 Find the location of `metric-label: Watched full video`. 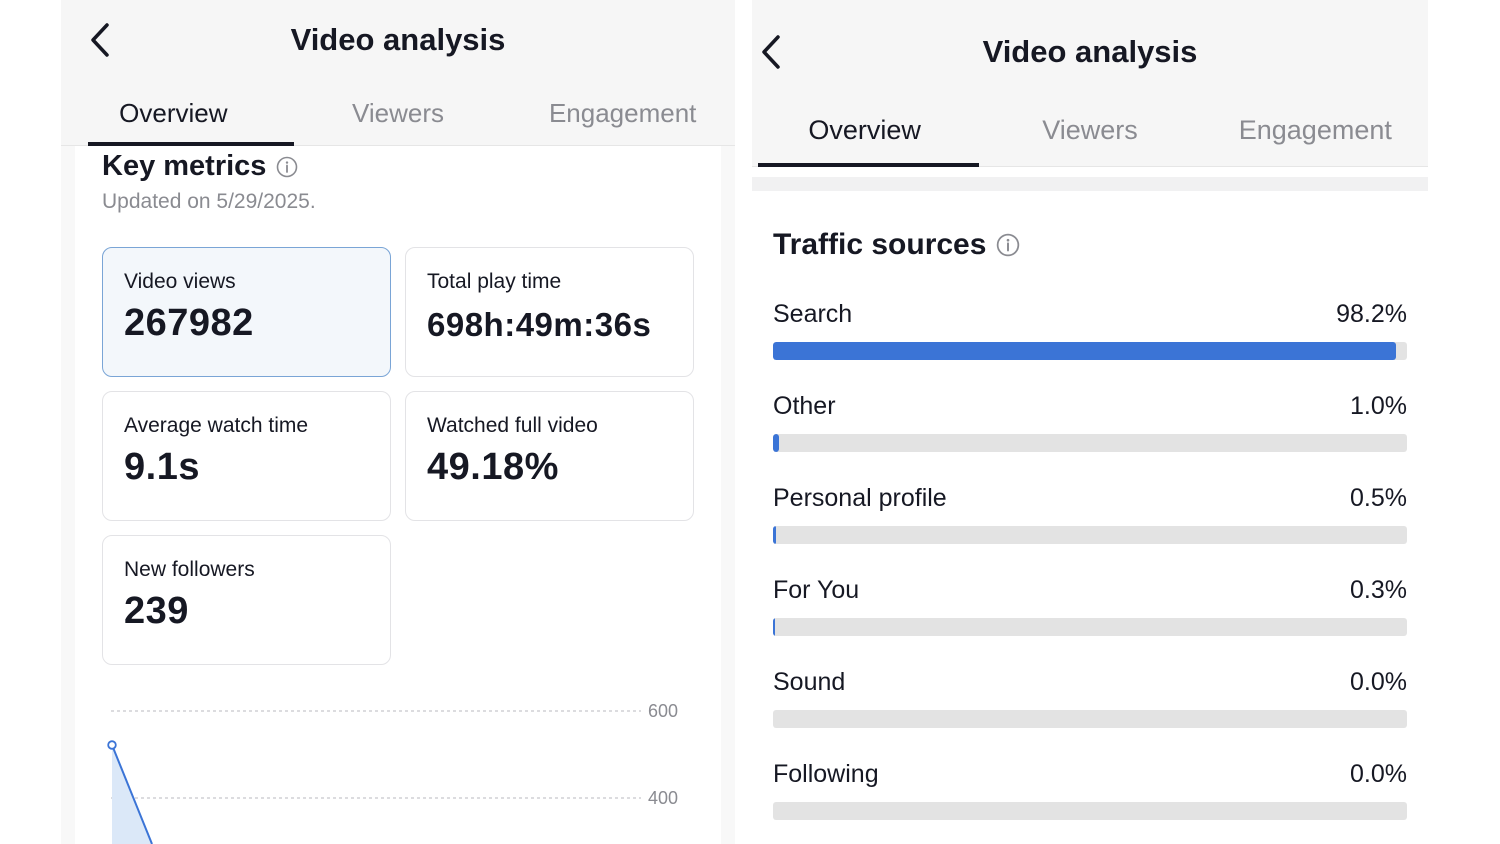

metric-label: Watched full video is located at coordinates (512, 425).